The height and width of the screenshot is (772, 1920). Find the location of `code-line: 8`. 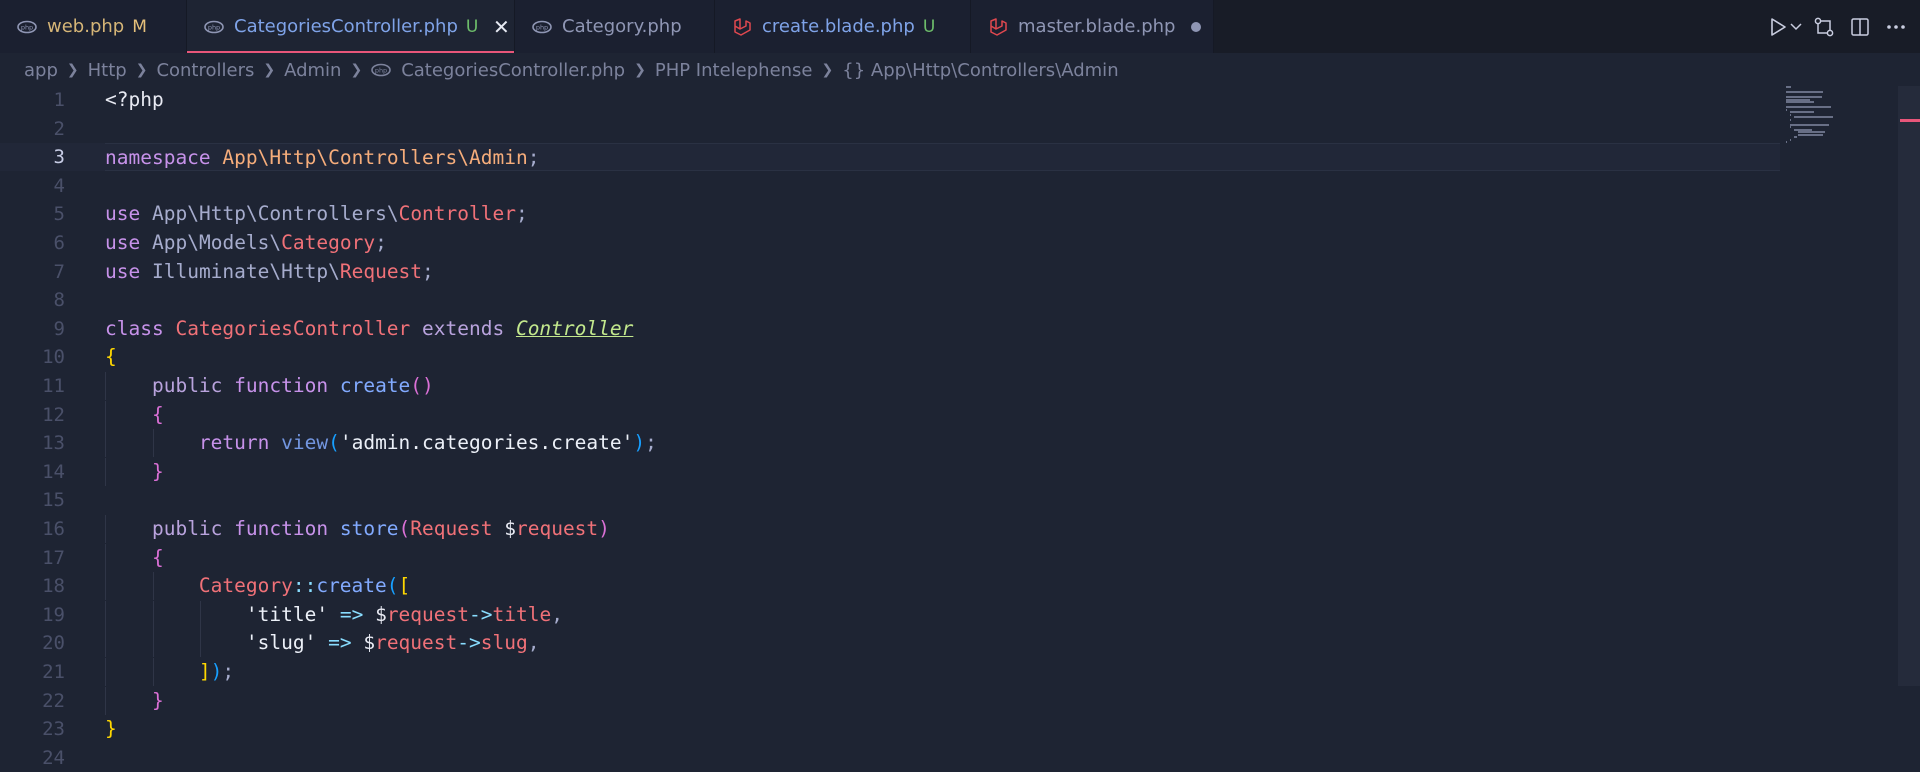

code-line: 8 is located at coordinates (890, 300).